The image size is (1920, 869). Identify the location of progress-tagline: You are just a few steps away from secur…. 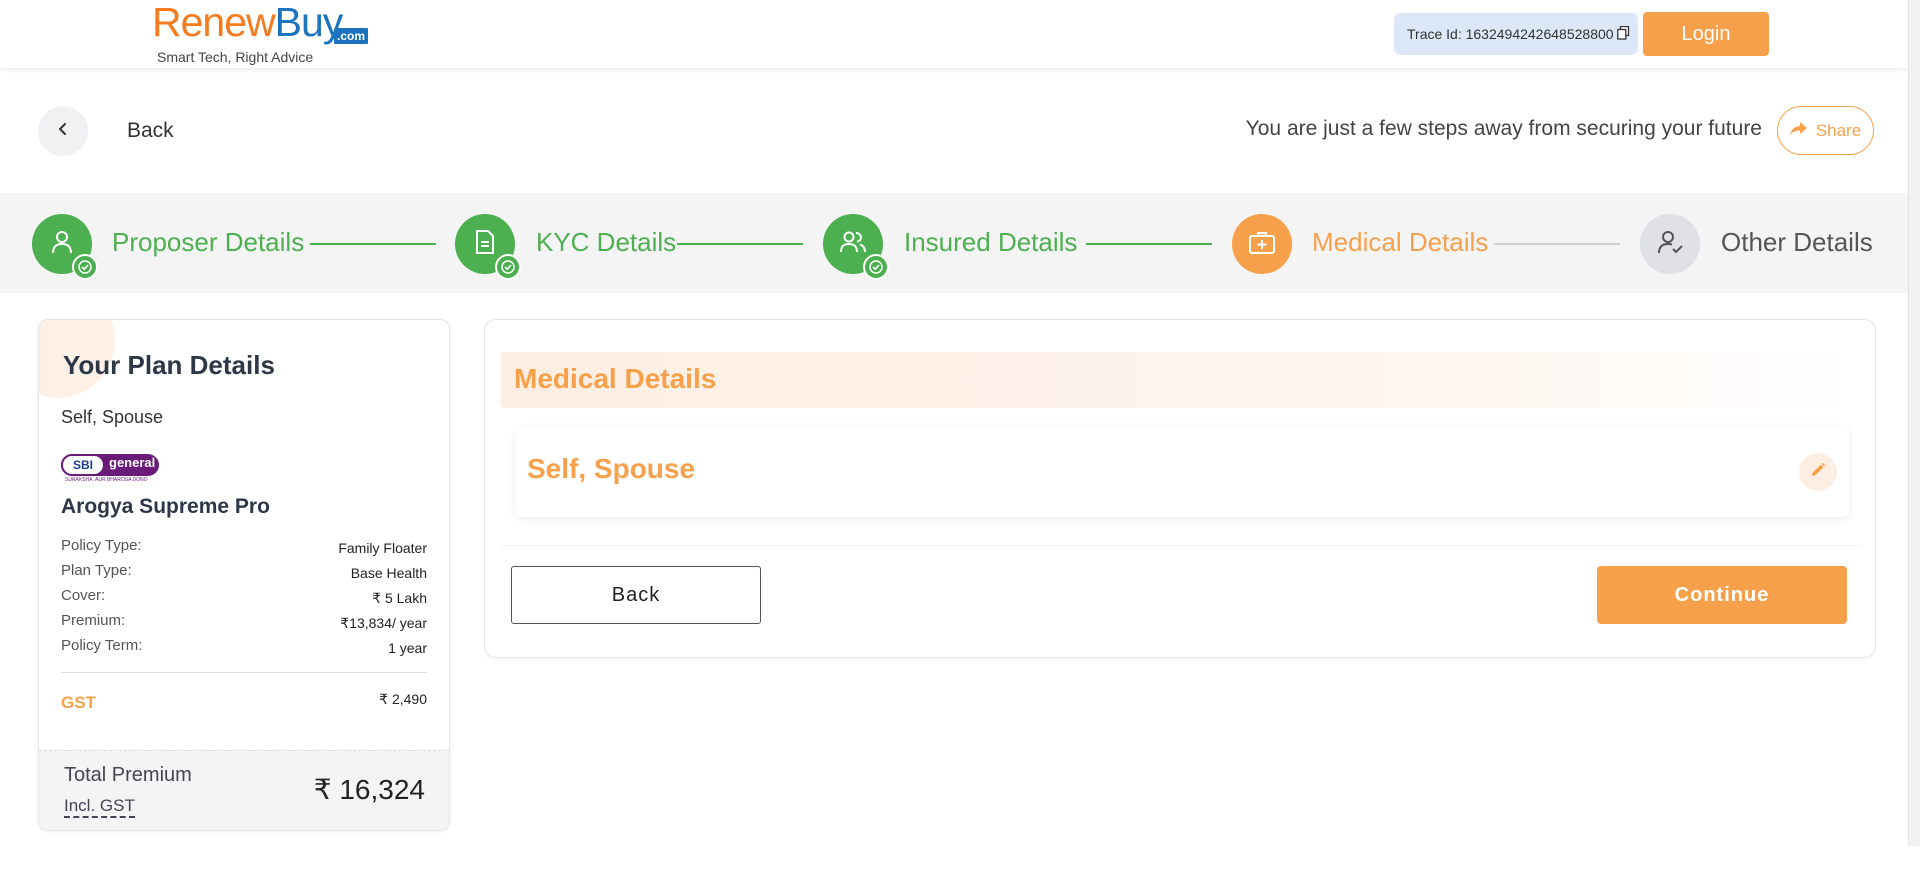
(1503, 128).